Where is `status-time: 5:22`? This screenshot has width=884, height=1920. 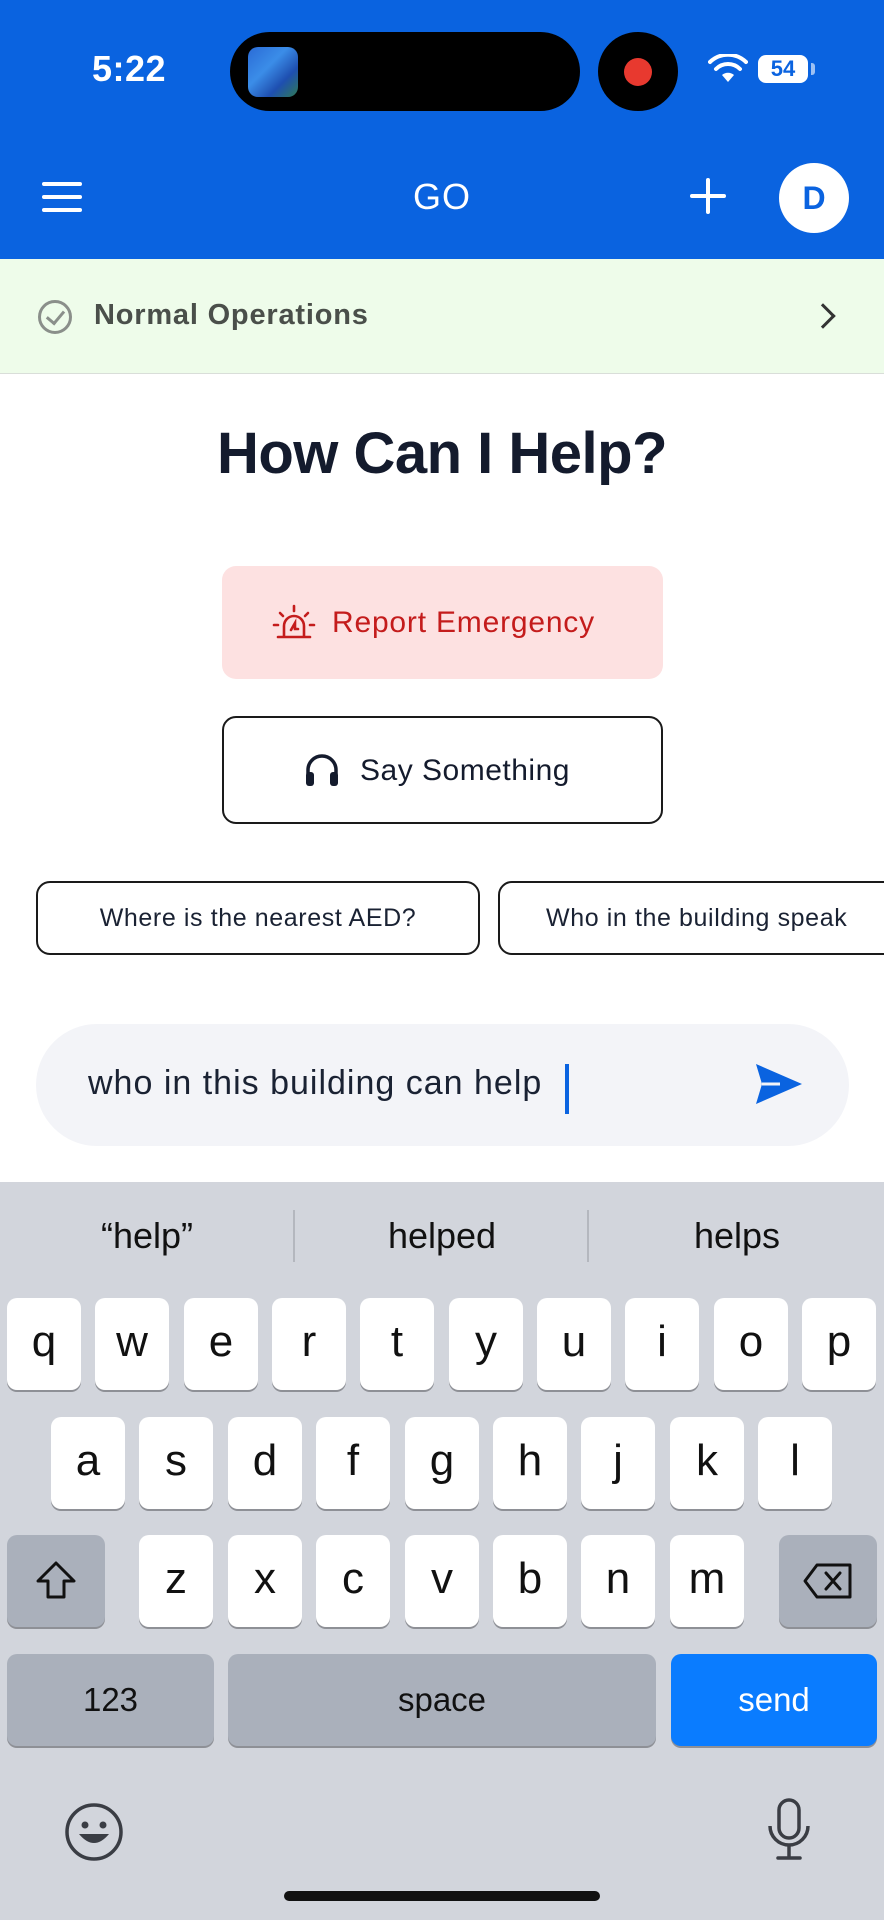 status-time: 5:22 is located at coordinates (129, 68).